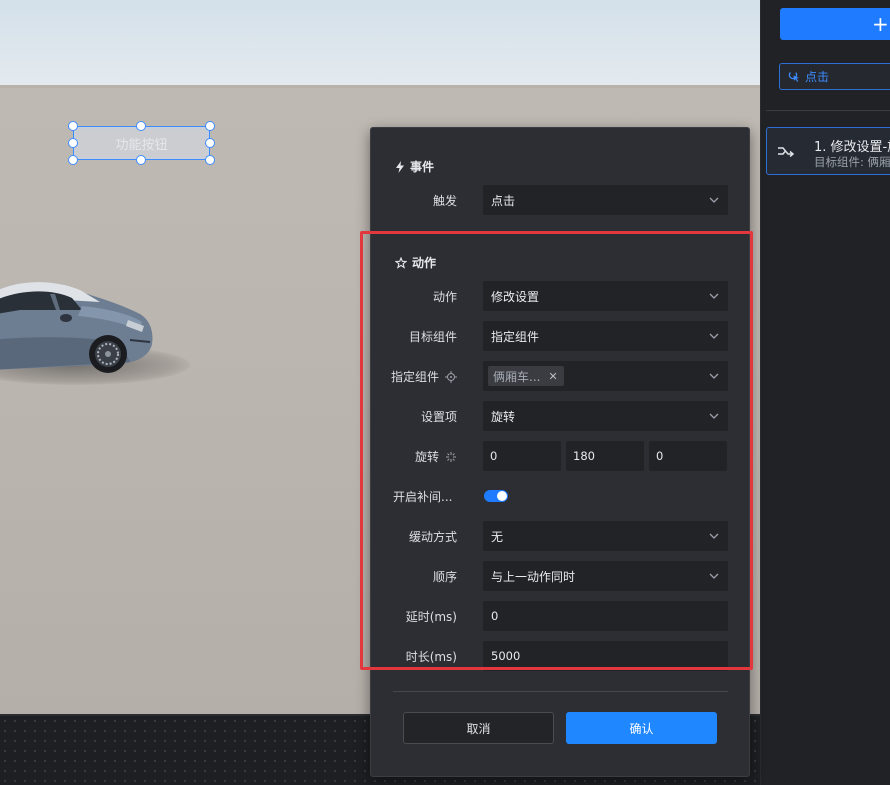 The image size is (890, 785). Describe the element at coordinates (141, 160) in the screenshot. I see `resize-handle-bottom` at that location.